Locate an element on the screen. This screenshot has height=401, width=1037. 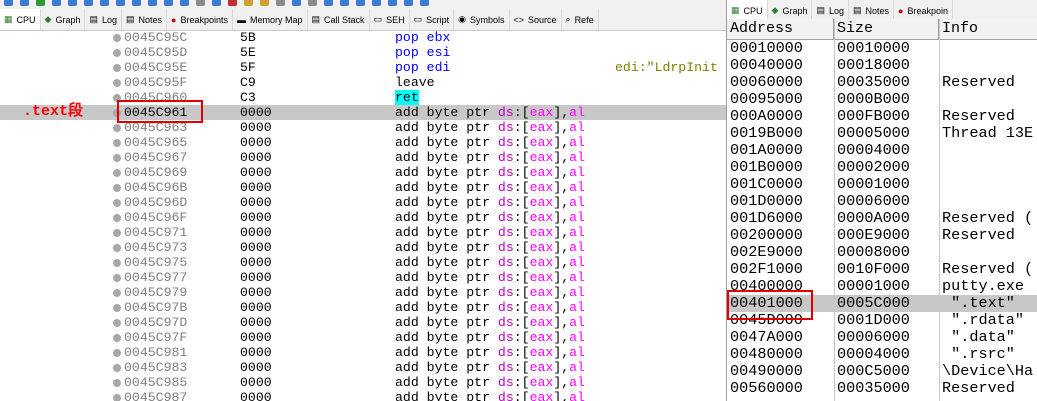
disasm-row: 0045C979 0000 add byte ptr ds:[eax],al is located at coordinates (363, 292).